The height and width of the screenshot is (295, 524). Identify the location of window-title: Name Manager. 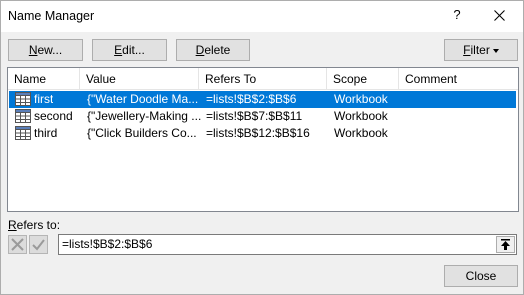
(51, 16).